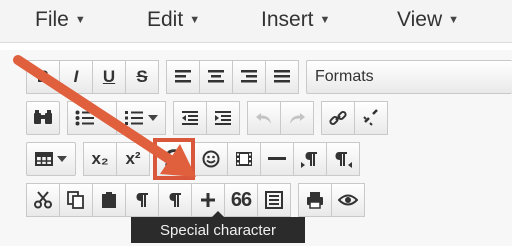 The height and width of the screenshot is (246, 512). I want to click on align-left-icon, so click(183, 76).